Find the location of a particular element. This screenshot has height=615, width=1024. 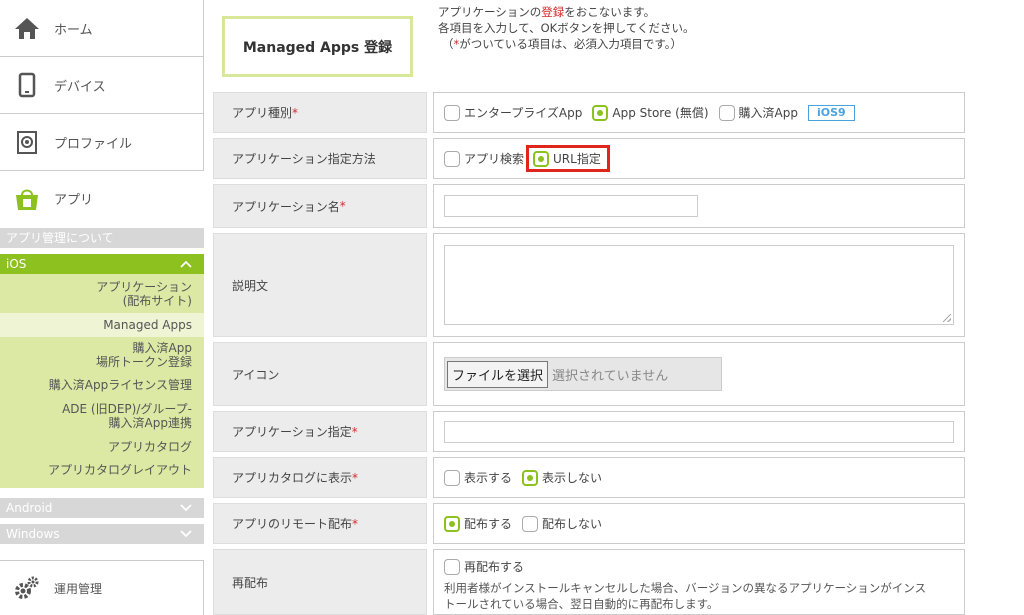

checkbox-box is located at coordinates (452, 566).